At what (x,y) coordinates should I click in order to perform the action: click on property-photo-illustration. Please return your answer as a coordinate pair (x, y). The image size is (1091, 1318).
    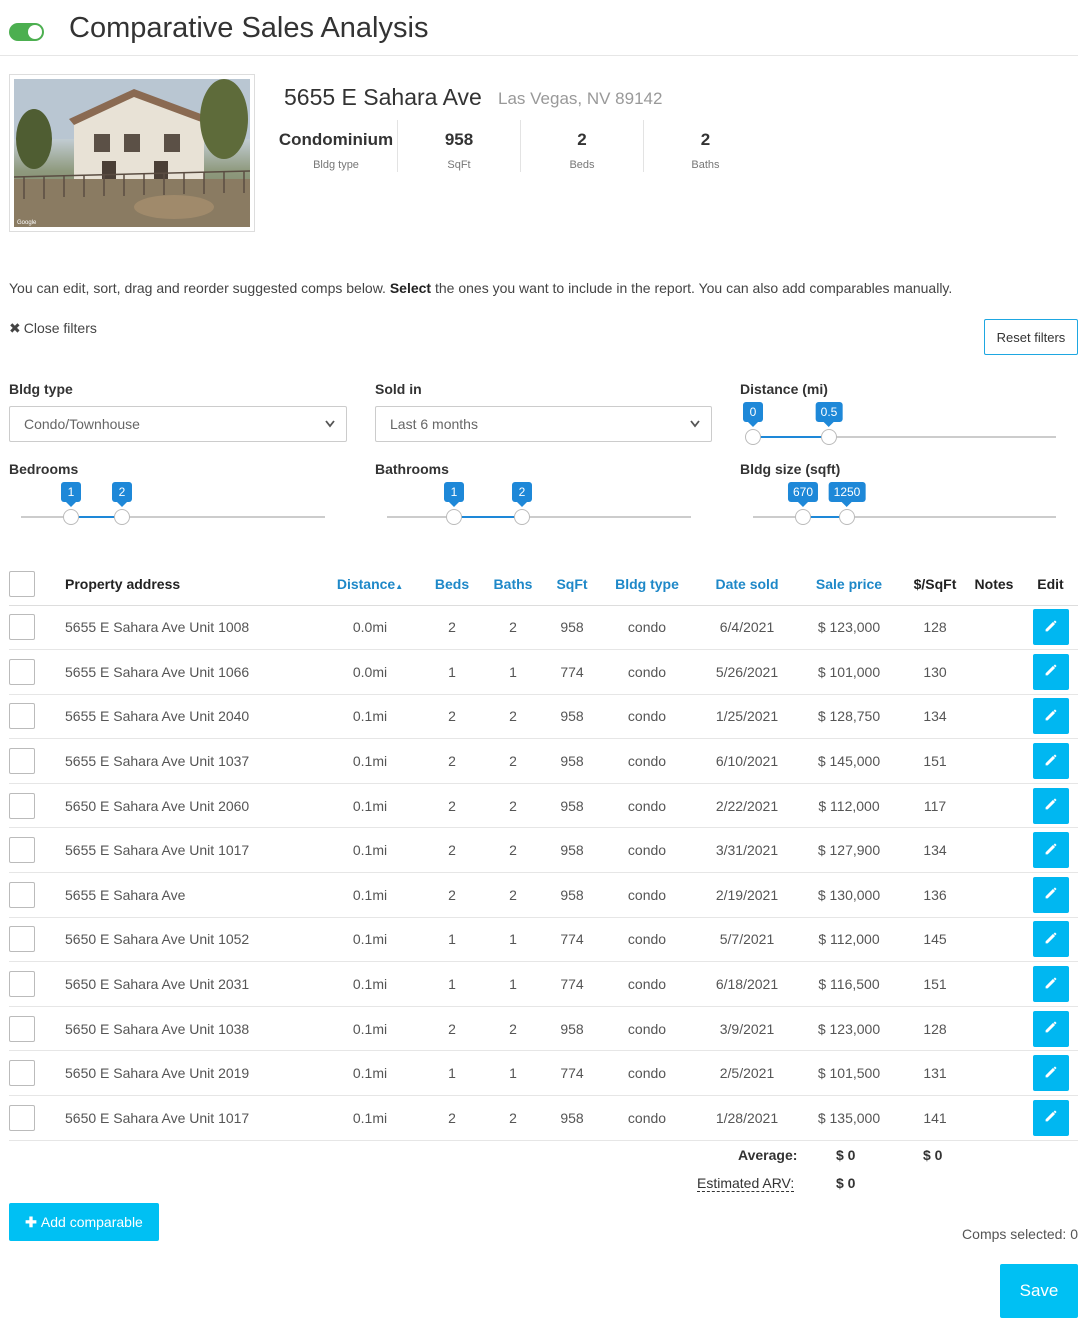
    Looking at the image, I should click on (132, 153).